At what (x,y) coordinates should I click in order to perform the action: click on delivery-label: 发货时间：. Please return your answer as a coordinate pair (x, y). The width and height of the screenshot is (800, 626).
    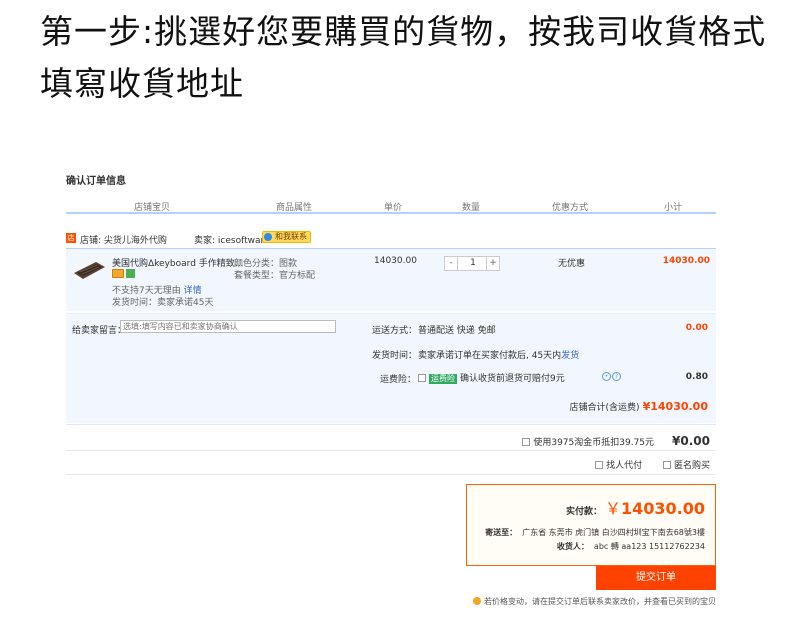
    Looking at the image, I should click on (395, 356).